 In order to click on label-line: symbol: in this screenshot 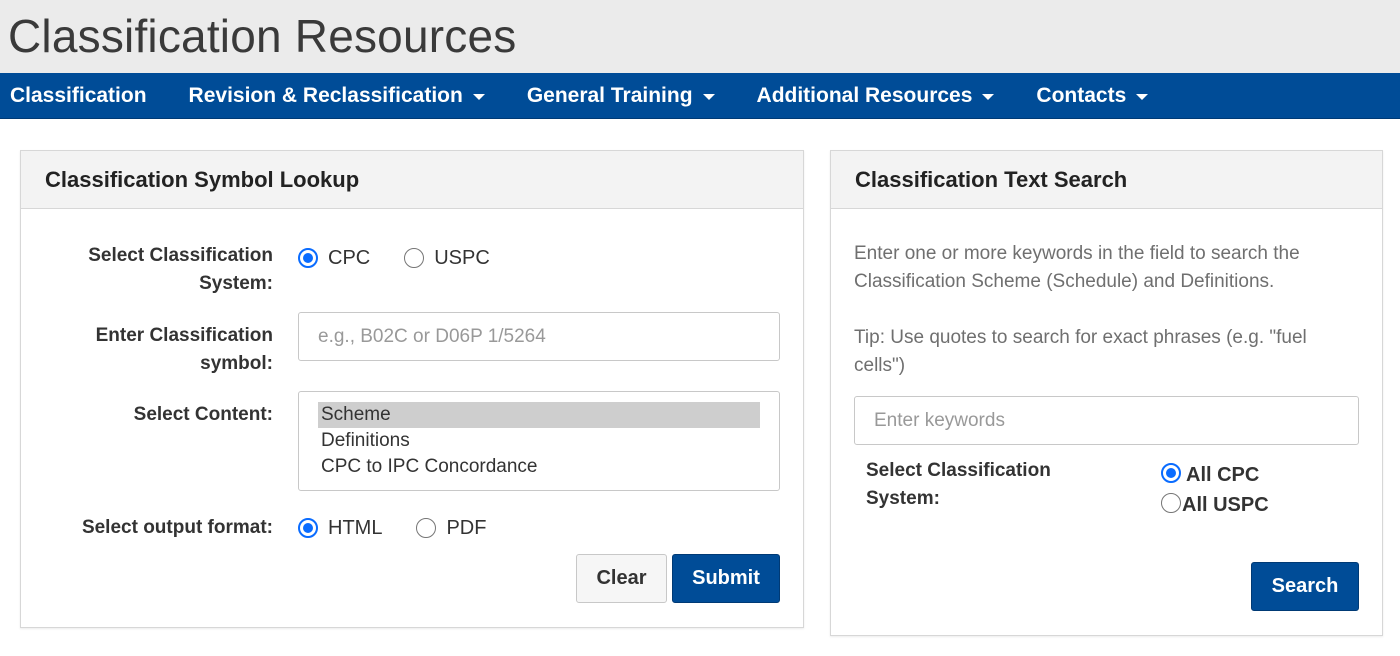, I will do `click(236, 363)`.